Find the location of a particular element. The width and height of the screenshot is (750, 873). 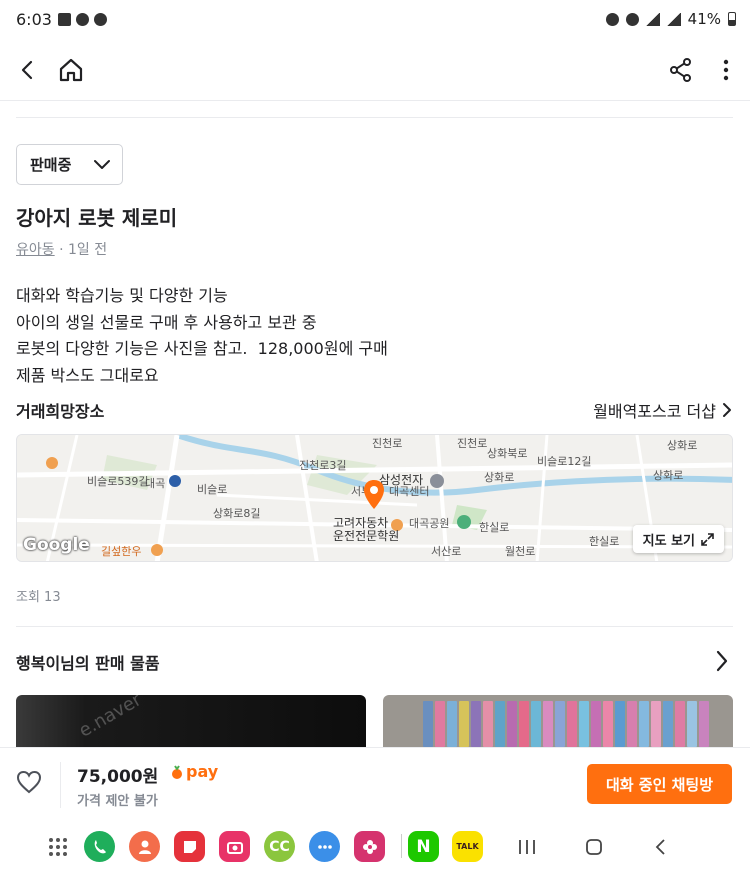

status-bar: 6:03 41% is located at coordinates (375, 20).